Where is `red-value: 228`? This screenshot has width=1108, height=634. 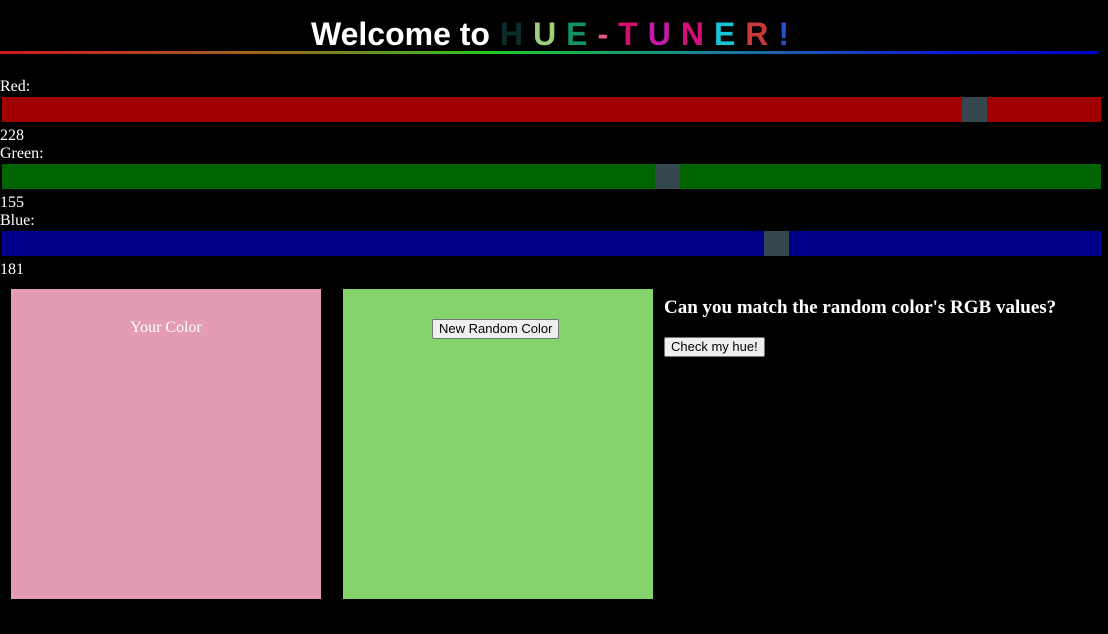
red-value: 228 is located at coordinates (12, 135).